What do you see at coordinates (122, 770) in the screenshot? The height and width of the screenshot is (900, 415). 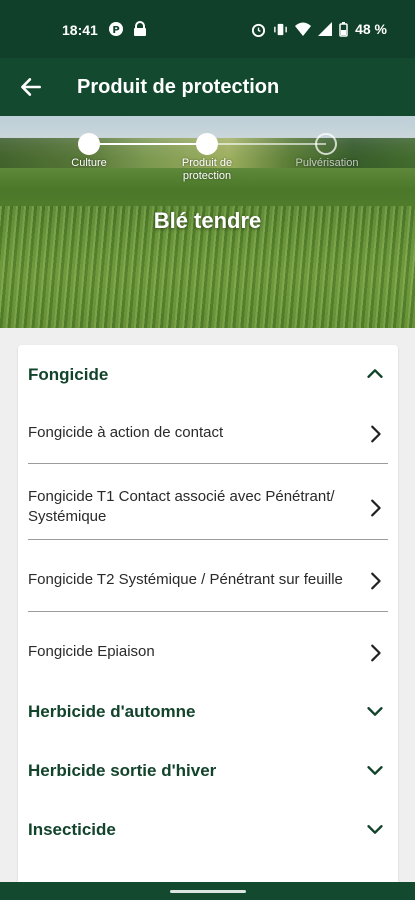 I see `section-label: Herbicide sortie d'hiver` at bounding box center [122, 770].